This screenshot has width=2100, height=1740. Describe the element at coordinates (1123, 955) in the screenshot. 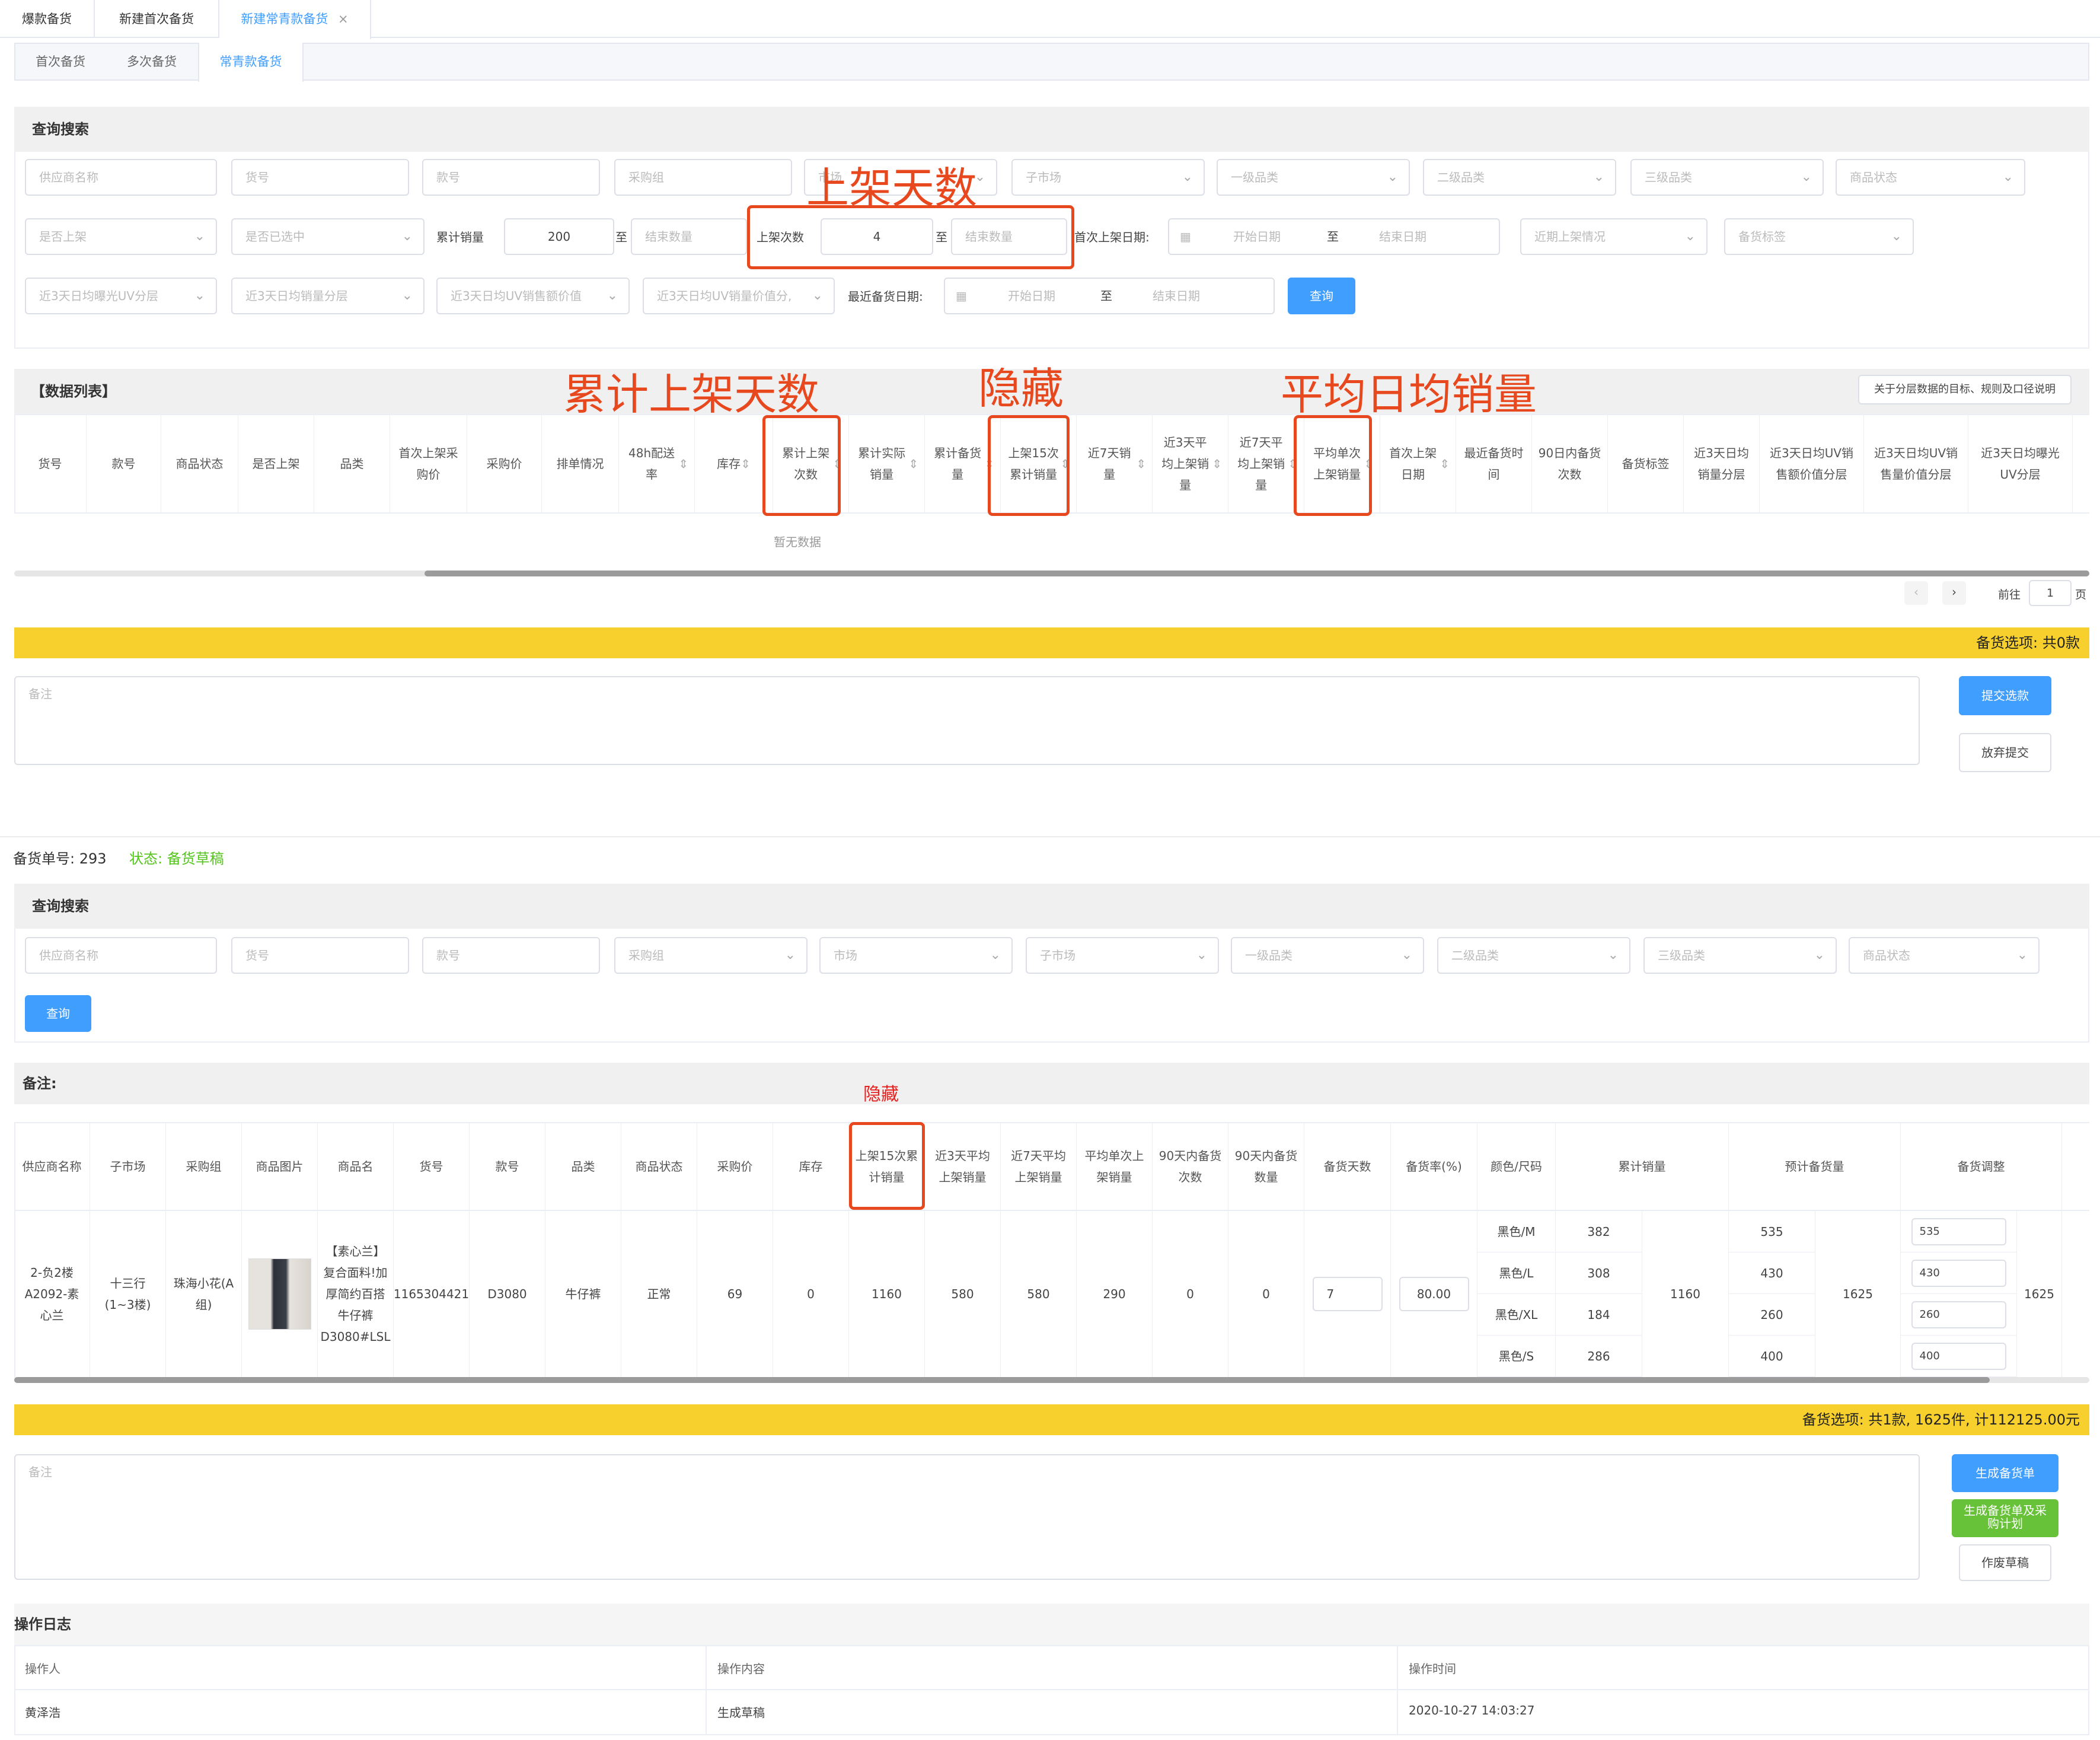

I see `submarket-select-2: 子市场 ⌄` at that location.